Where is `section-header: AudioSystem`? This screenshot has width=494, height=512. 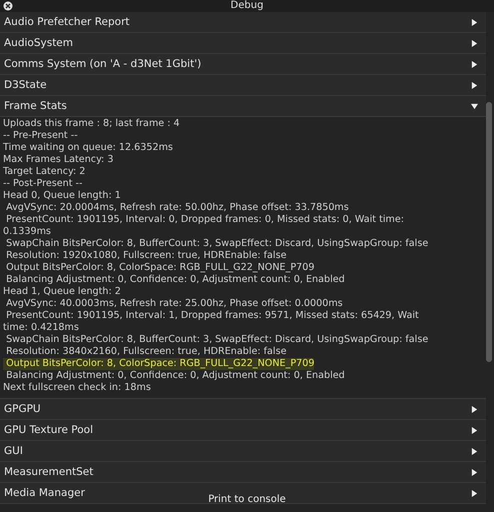
section-header: AudioSystem is located at coordinates (243, 43).